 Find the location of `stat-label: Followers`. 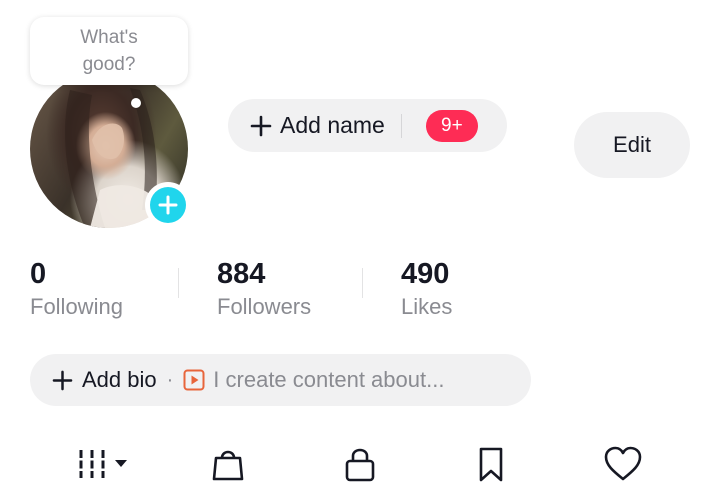

stat-label: Followers is located at coordinates (264, 306).